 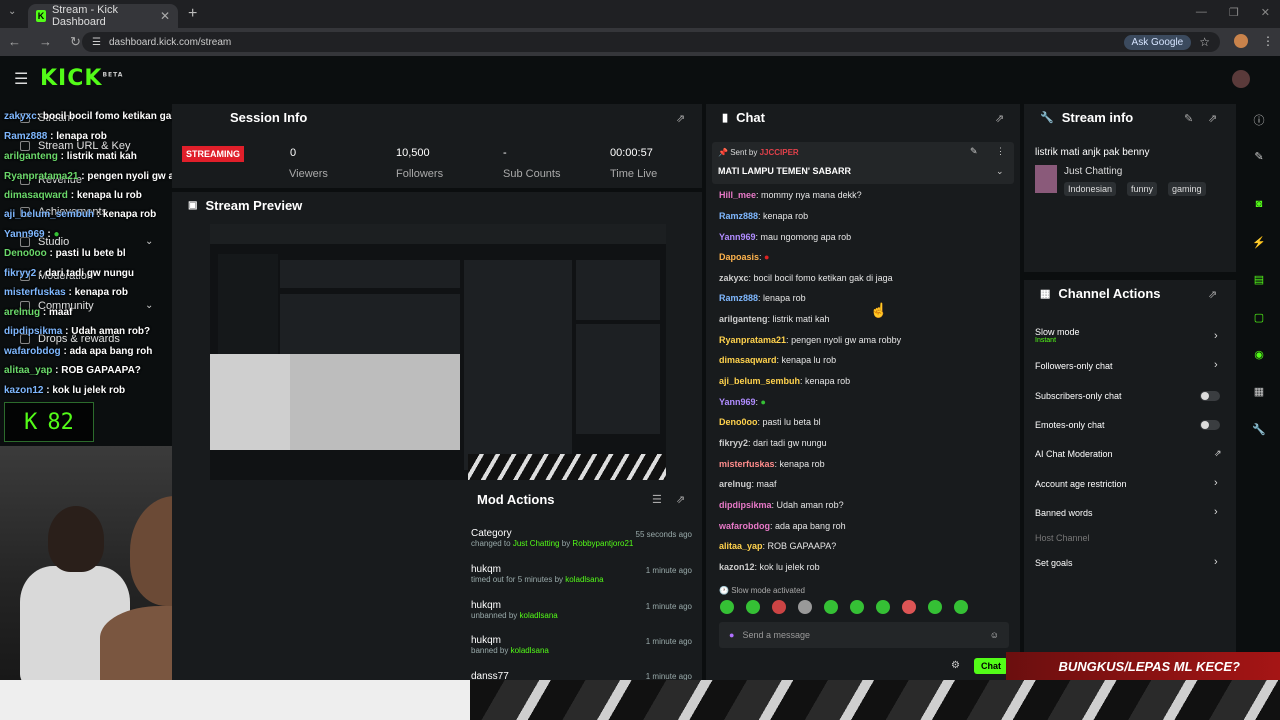 What do you see at coordinates (1000, 151) in the screenshot?
I see `pinned-menu-icon: ⋮` at bounding box center [1000, 151].